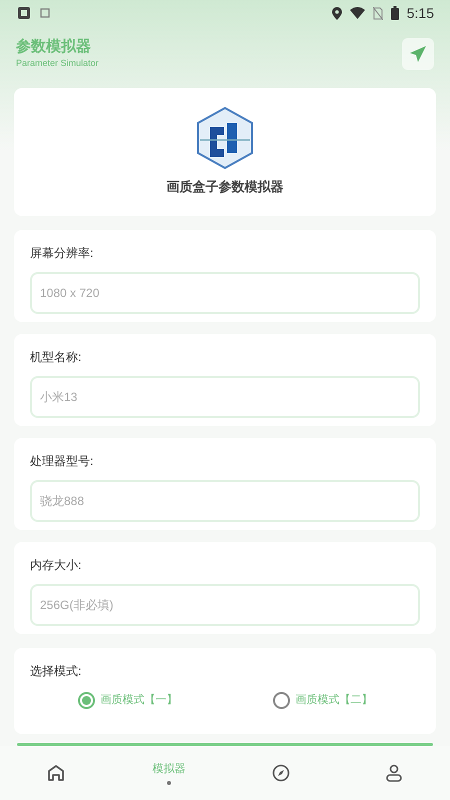 The width and height of the screenshot is (450, 800). Describe the element at coordinates (322, 700) in the screenshot. I see `radio-option: 画质模式【二】` at that location.